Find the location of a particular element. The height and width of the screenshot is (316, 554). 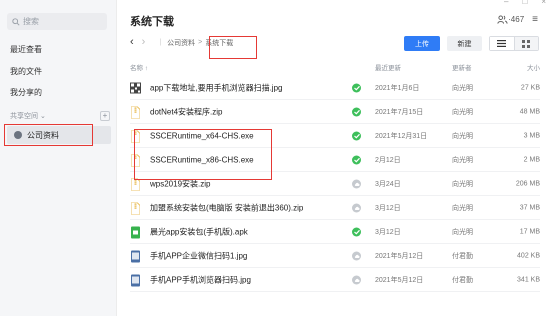

col-name: 名称 ↑ is located at coordinates (139, 67).